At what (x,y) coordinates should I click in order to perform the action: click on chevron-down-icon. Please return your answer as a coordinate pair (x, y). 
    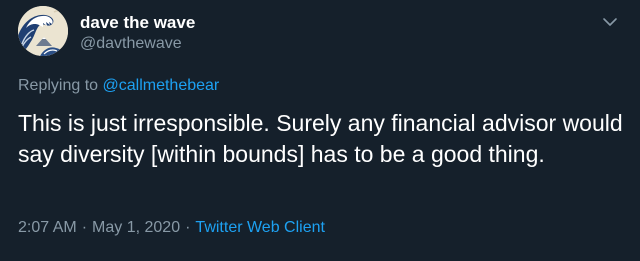
    Looking at the image, I should click on (610, 22).